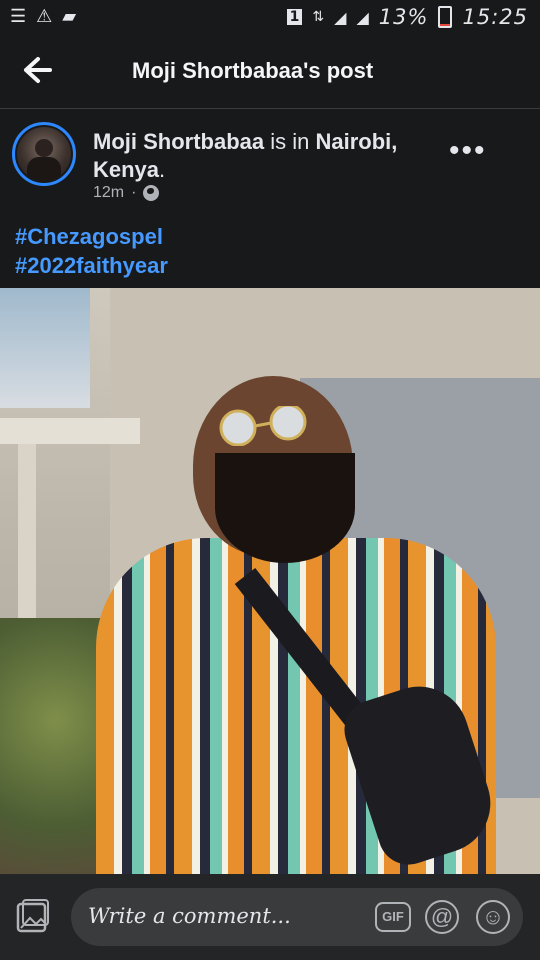 This screenshot has width=540, height=960. What do you see at coordinates (270, 18) in the screenshot?
I see `status-bar: ☰ ⚠ ▰ 1 ⇅ ◢ ◢ 13% 15:25` at bounding box center [270, 18].